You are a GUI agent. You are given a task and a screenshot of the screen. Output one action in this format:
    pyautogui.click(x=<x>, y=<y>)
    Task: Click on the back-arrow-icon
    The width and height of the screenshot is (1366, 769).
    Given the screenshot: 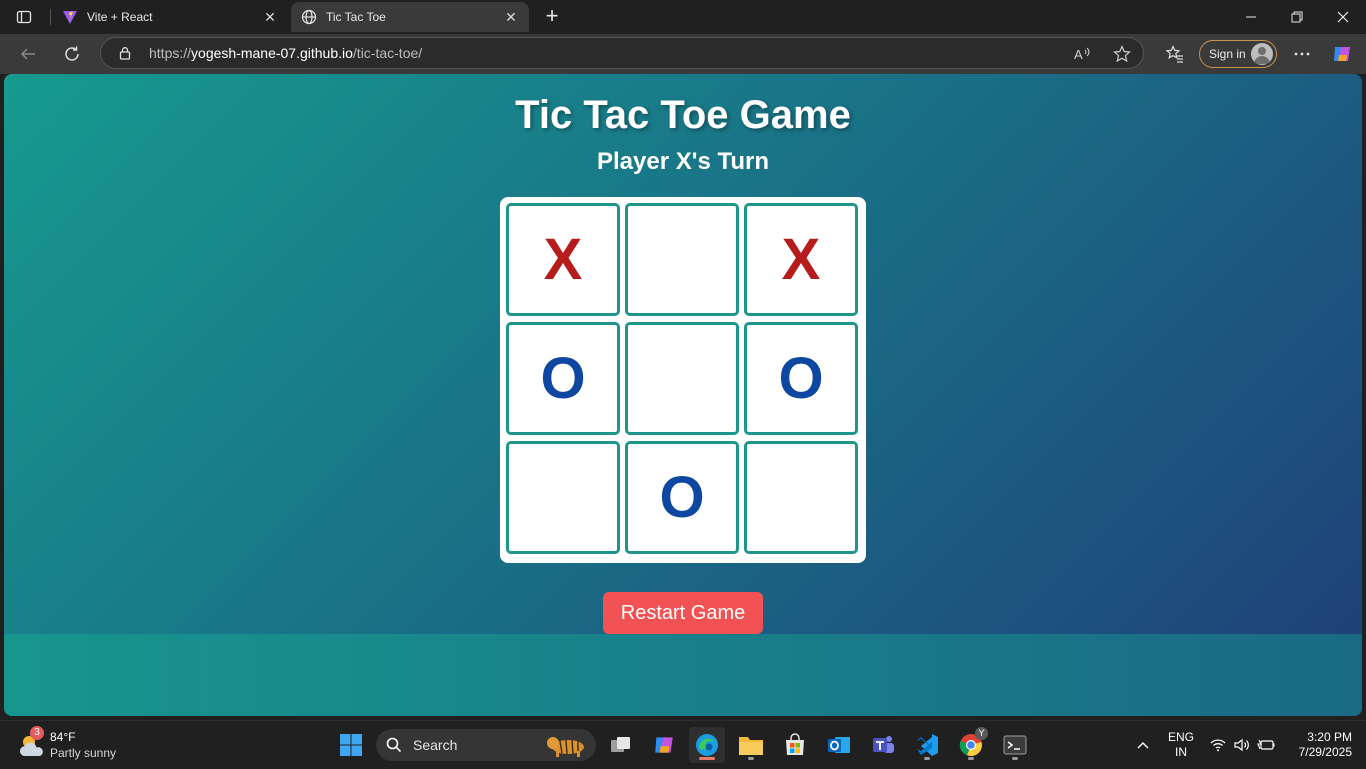 What is the action you would take?
    pyautogui.click(x=28, y=54)
    